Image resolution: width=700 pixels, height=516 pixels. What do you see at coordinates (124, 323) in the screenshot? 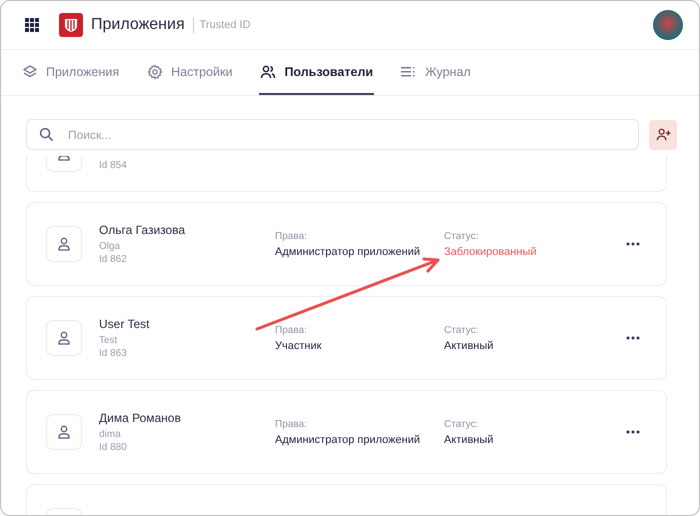
I see `user-name: User Test` at bounding box center [124, 323].